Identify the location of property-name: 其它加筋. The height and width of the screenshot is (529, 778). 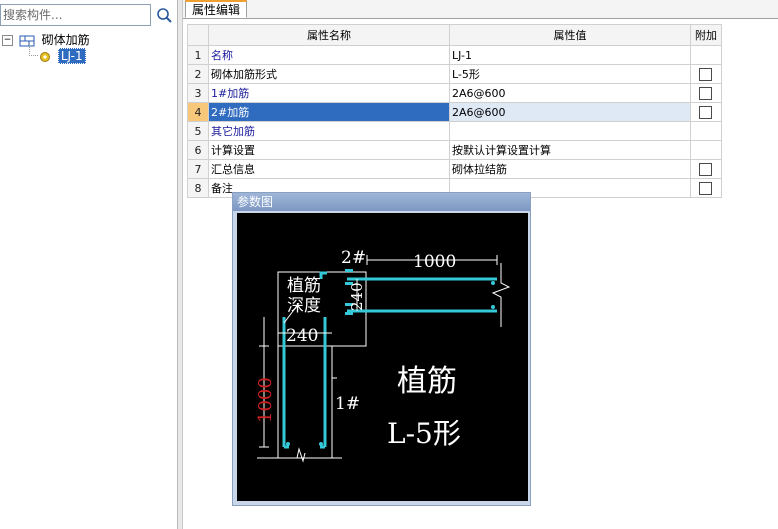
(329, 131).